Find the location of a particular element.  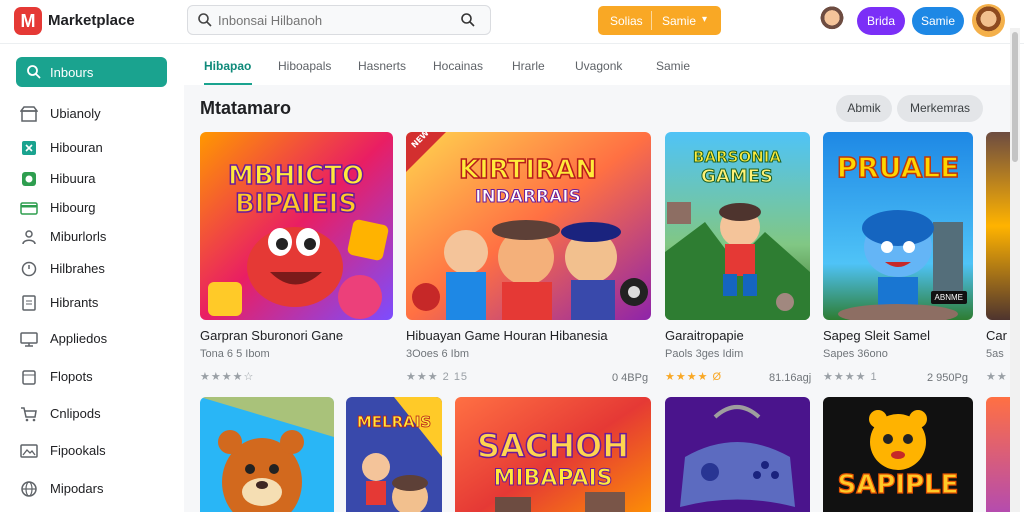

game-rating: ★★ is located at coordinates (997, 377).